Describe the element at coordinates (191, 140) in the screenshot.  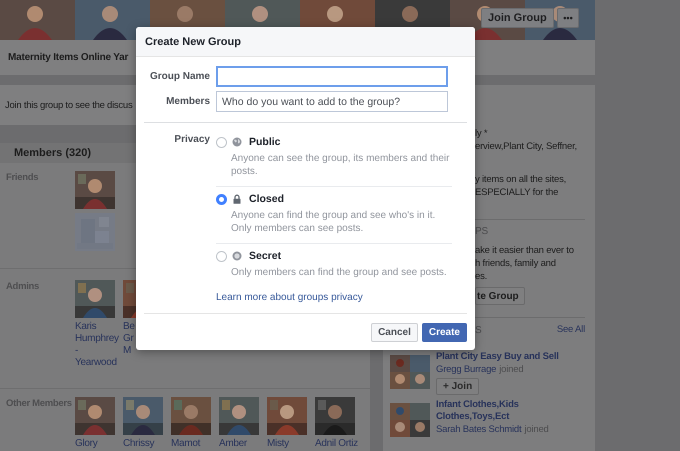
I see `field-label: Privacy` at that location.